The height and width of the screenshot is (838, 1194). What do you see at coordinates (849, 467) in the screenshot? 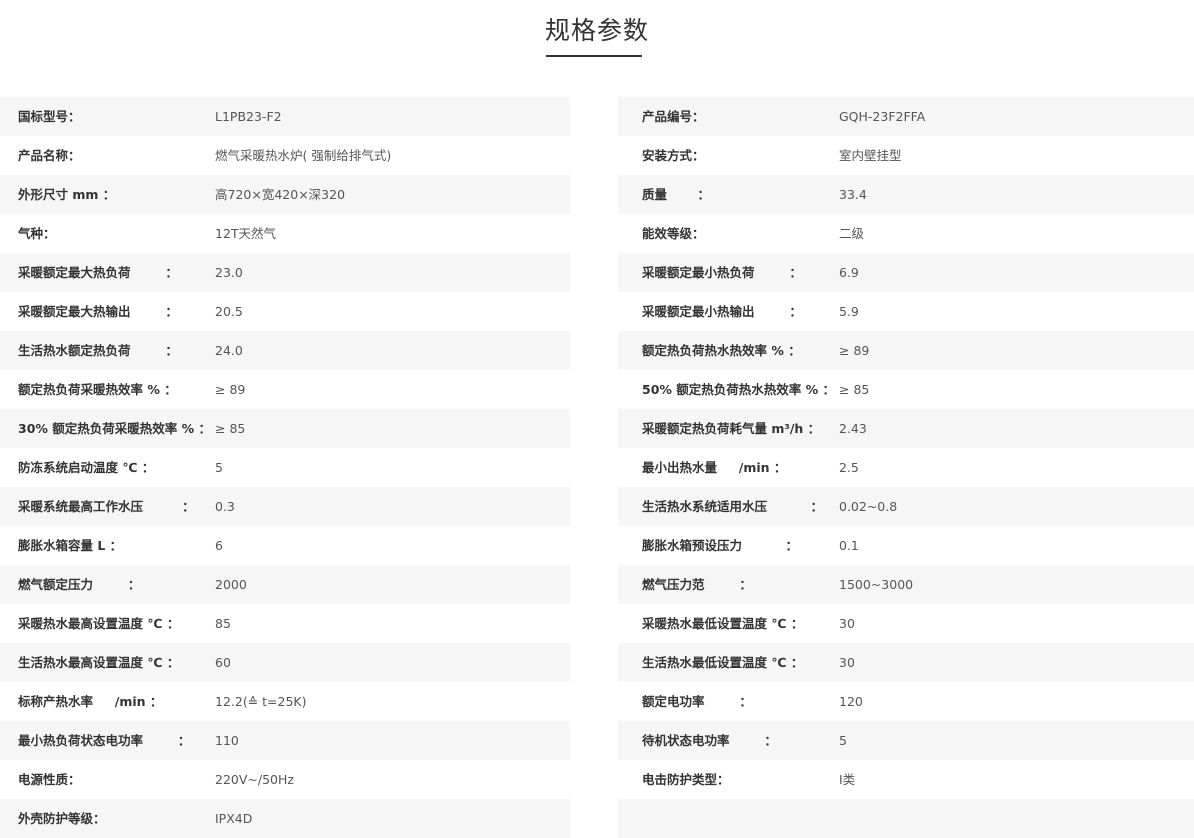
I see `spec-value: 2.5` at bounding box center [849, 467].